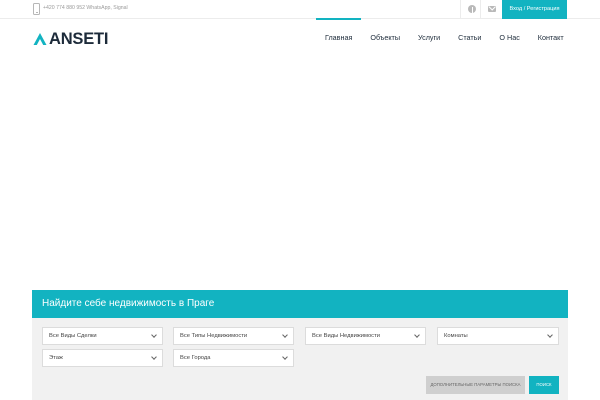  What do you see at coordinates (551, 38) in the screenshot?
I see `nav-item-contact: Контакт` at bounding box center [551, 38].